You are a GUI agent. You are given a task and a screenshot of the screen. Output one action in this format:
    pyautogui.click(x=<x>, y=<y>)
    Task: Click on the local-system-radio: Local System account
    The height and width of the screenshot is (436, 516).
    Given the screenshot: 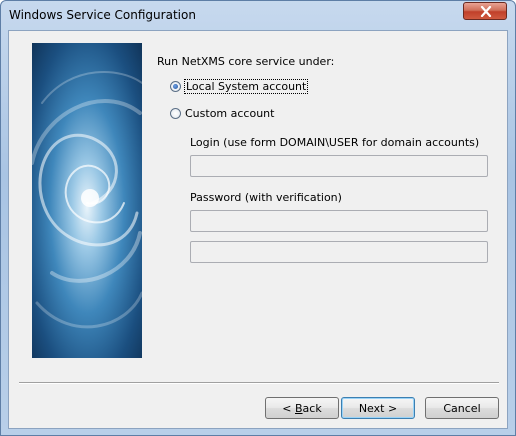 What is the action you would take?
    pyautogui.click(x=239, y=86)
    